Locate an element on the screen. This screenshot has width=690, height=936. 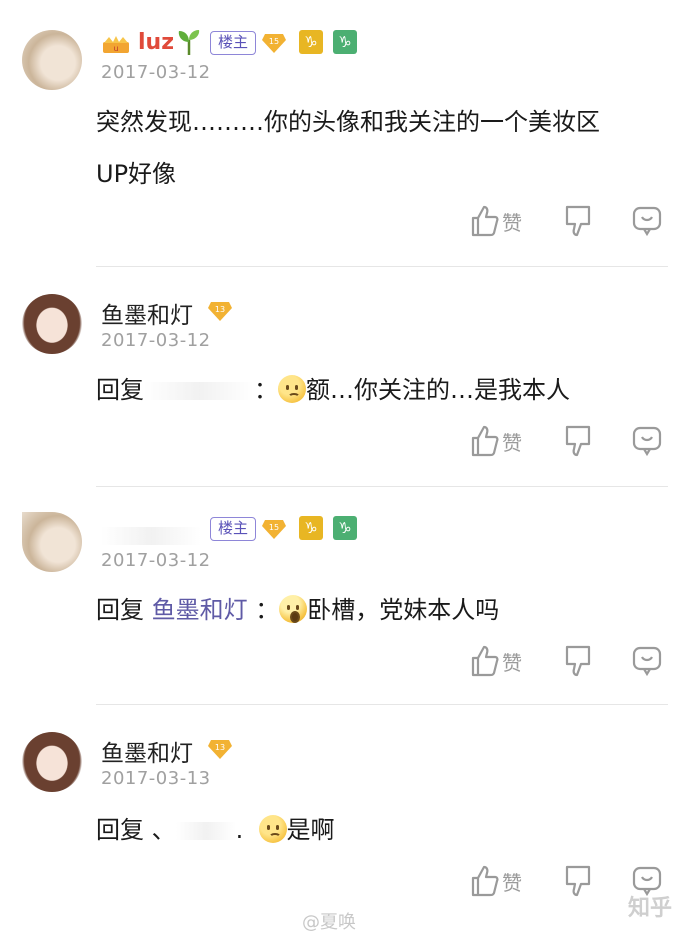
comment-text: 回复：额…你关注的…是我本人 is located at coordinates (333, 389).